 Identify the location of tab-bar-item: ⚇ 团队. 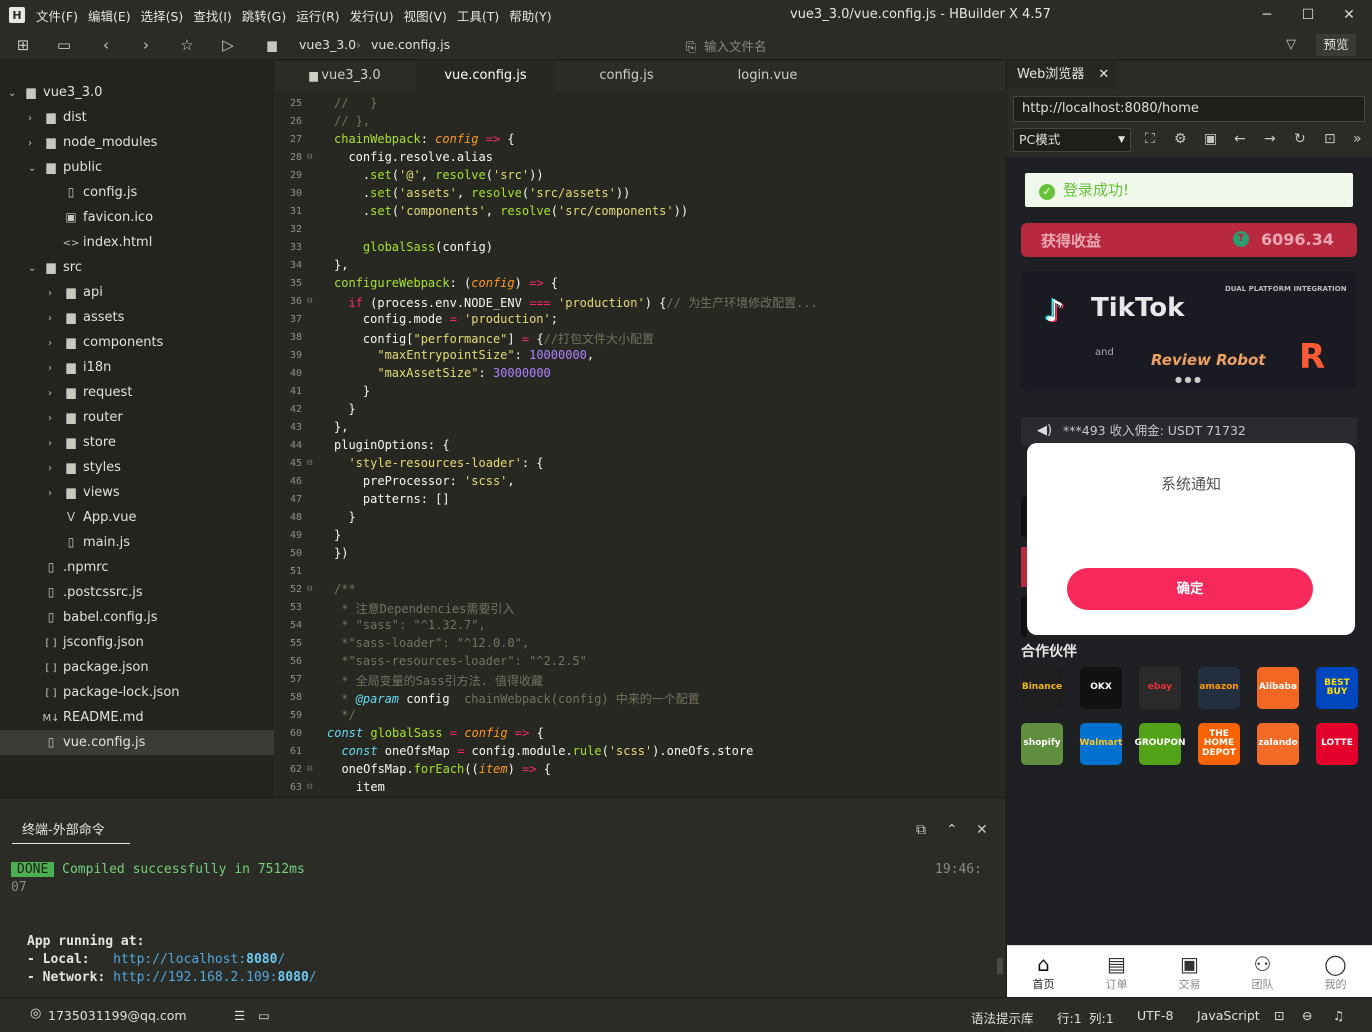
(1262, 971).